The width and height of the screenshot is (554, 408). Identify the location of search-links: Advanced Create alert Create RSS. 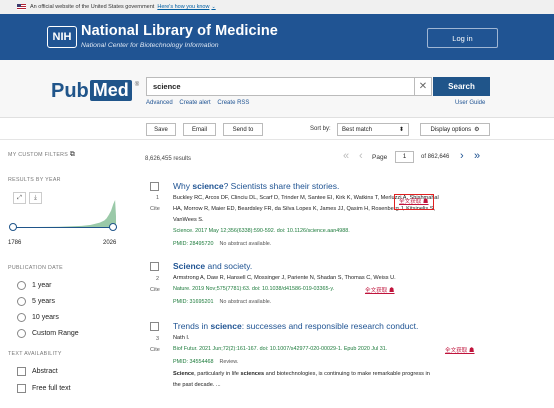
(200, 103).